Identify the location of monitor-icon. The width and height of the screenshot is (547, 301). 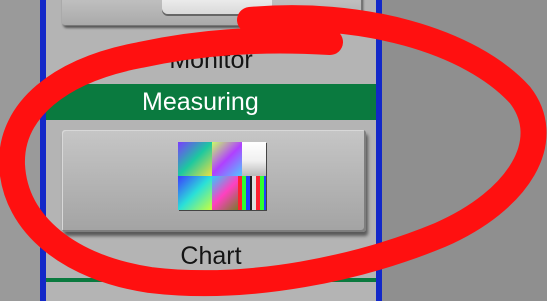
(217, 7).